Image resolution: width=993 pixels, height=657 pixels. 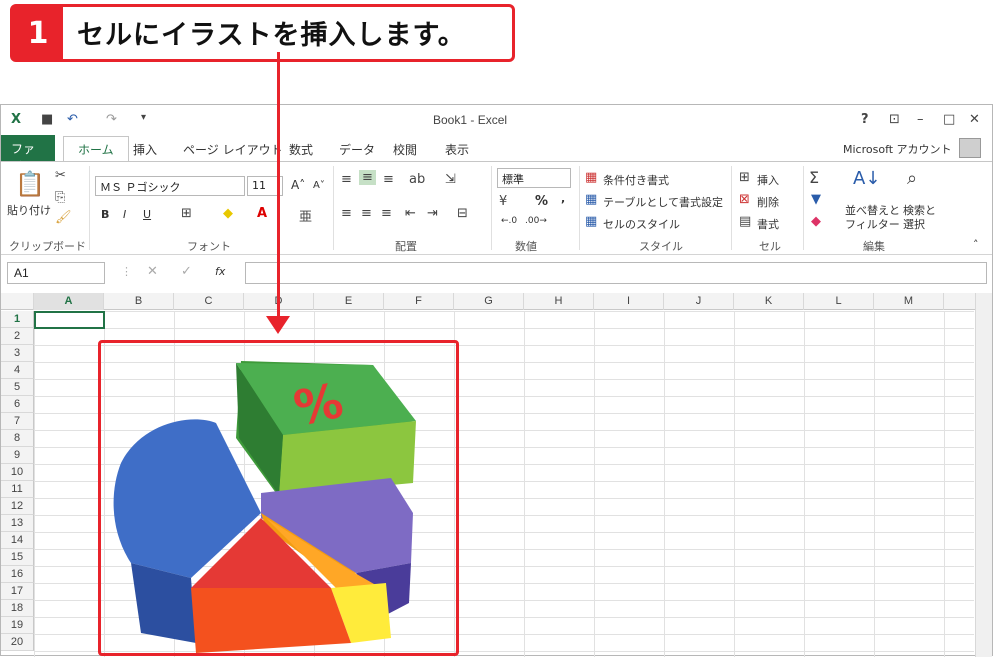 I want to click on column-header-c: C, so click(x=209, y=301).